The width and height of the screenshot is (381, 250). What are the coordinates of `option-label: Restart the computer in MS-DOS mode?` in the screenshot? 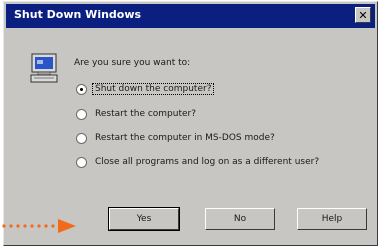 It's located at (185, 138).